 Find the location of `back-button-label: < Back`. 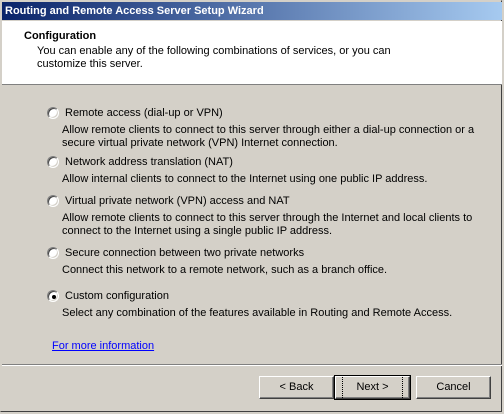

back-button-label: < Back is located at coordinates (297, 387).